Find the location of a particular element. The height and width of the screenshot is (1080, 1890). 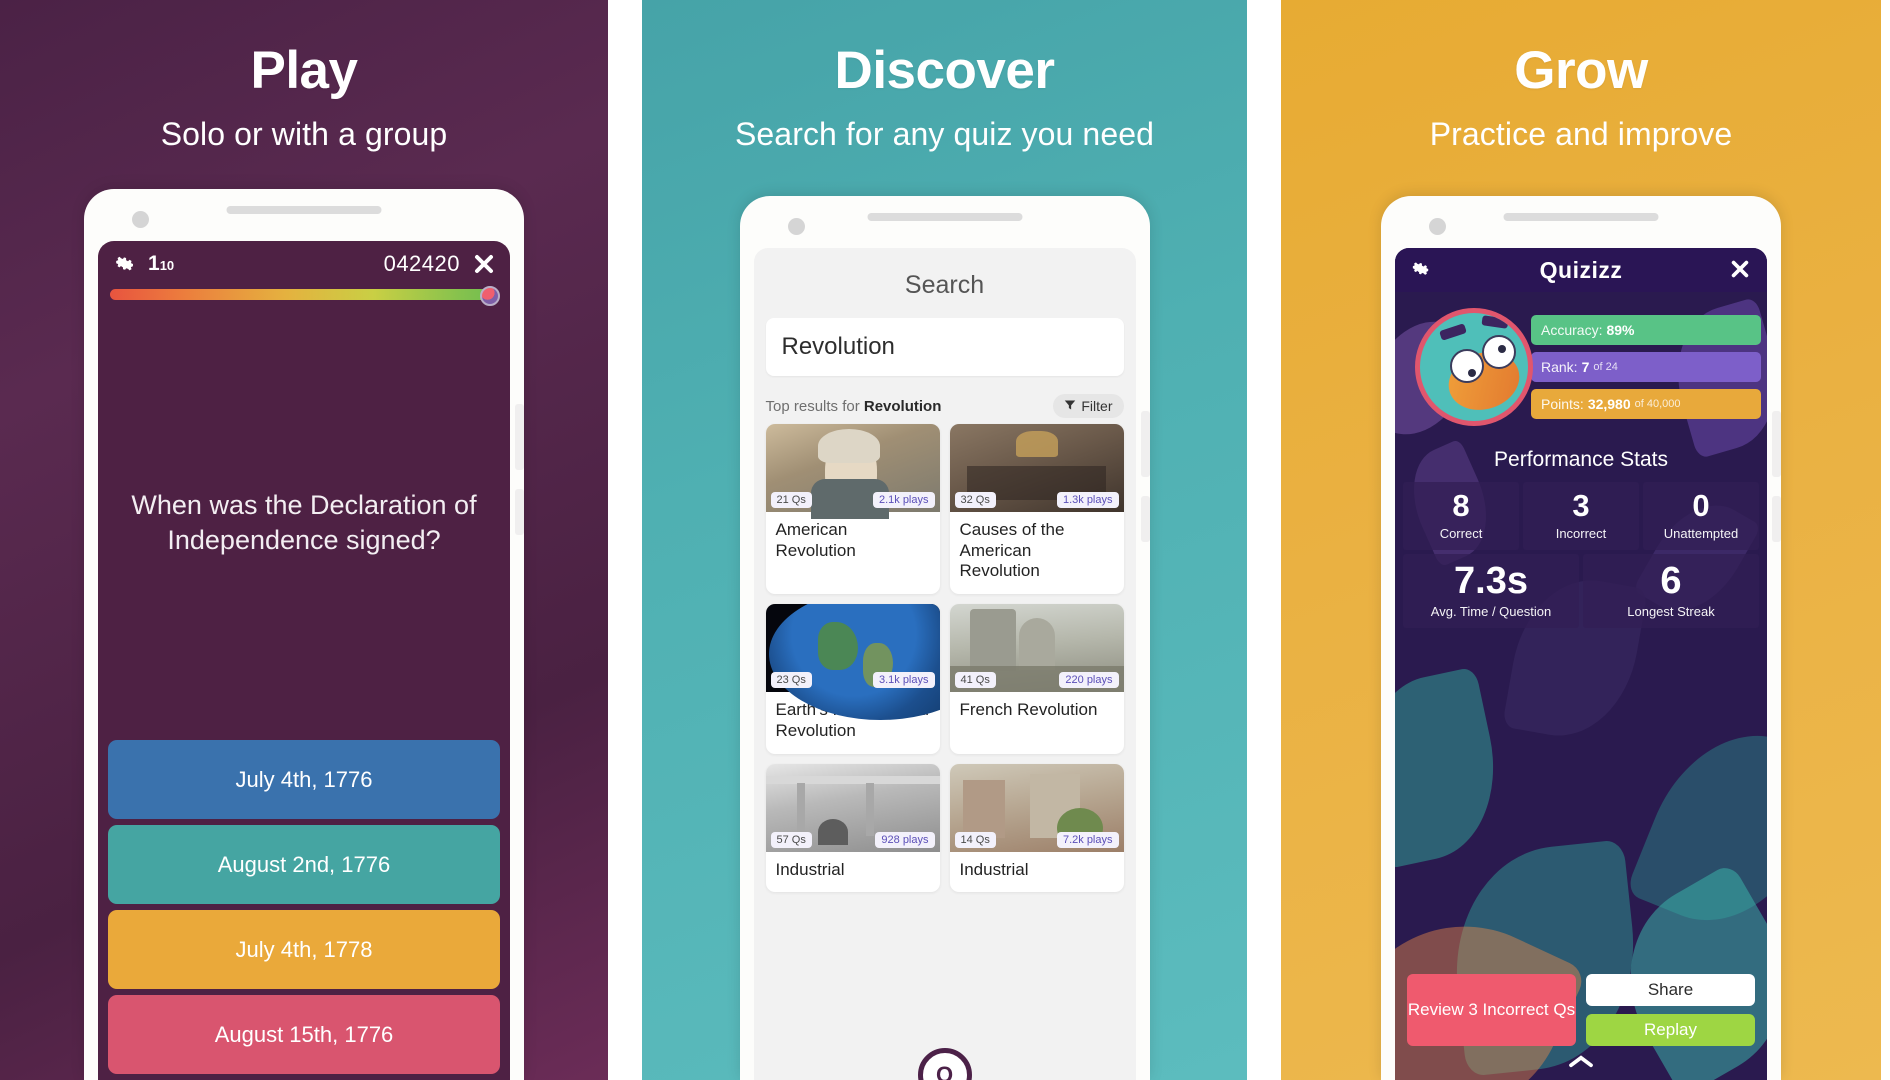

replay-button: Replay is located at coordinates (1670, 1030).